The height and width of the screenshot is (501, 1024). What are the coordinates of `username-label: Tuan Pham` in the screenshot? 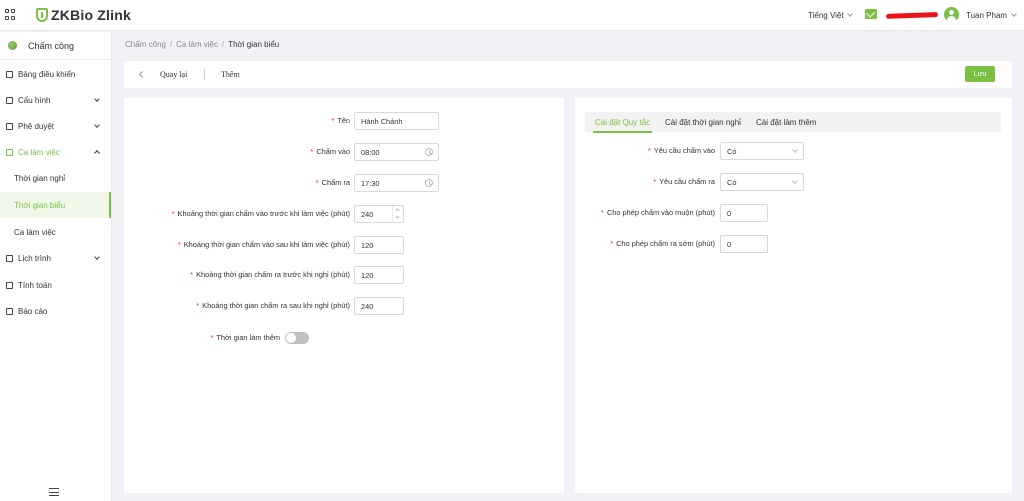 It's located at (987, 15).